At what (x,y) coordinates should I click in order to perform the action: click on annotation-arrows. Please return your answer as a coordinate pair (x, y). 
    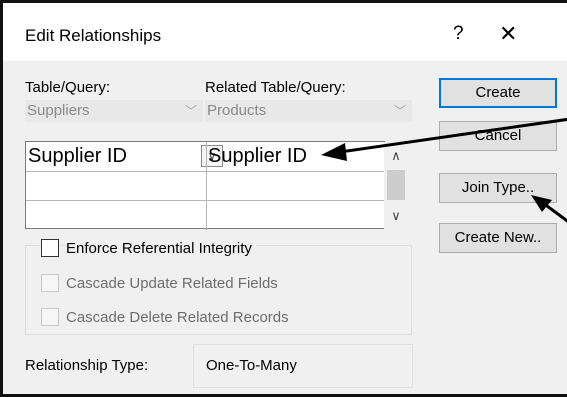
    Looking at the image, I should click on (444, 170).